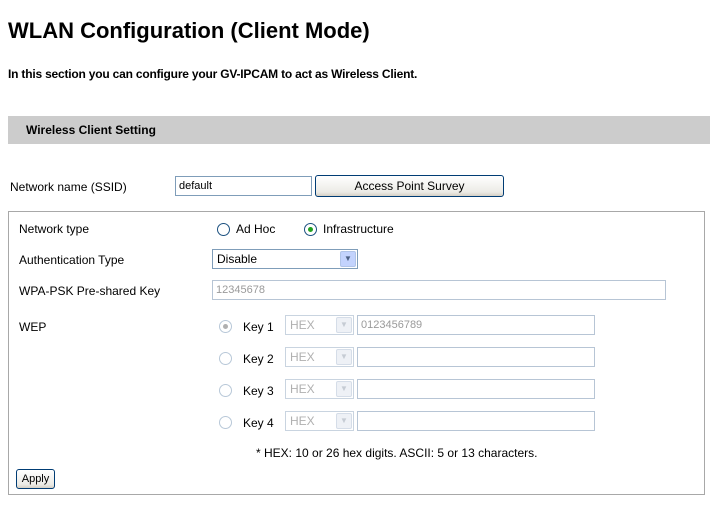  What do you see at coordinates (54, 229) in the screenshot?
I see `network-type-label: Network type` at bounding box center [54, 229].